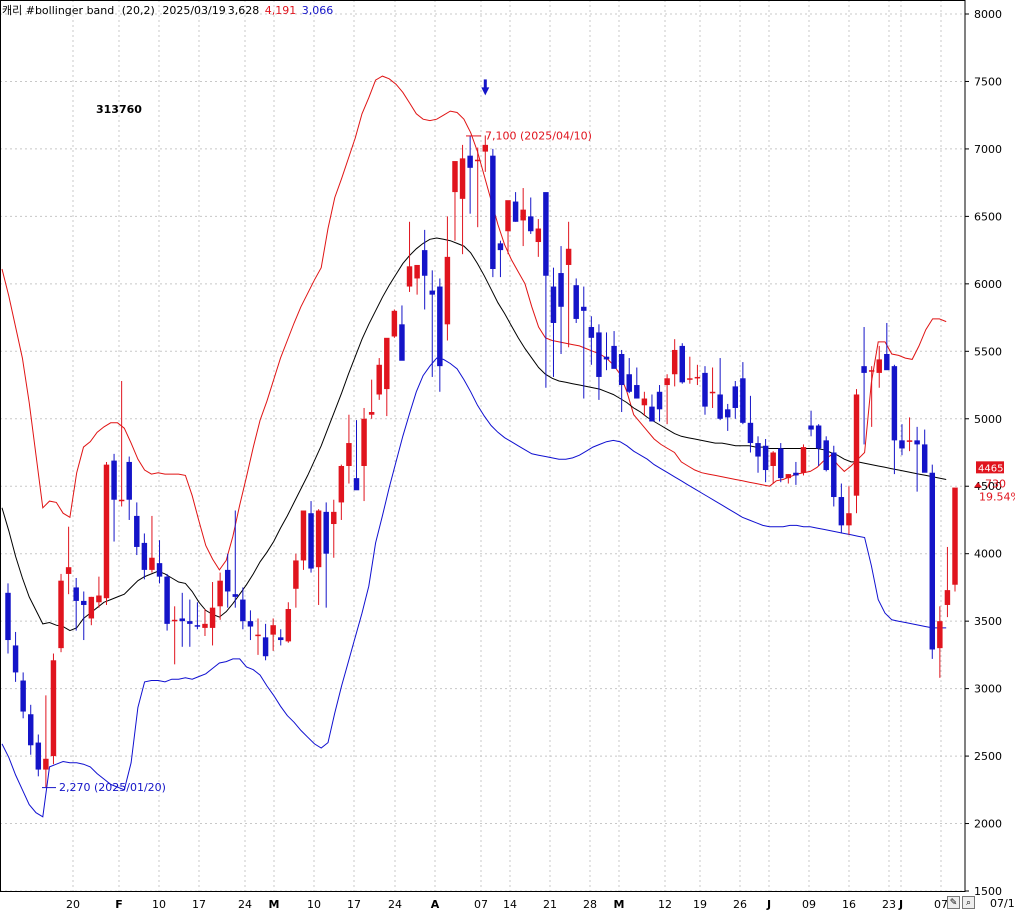  What do you see at coordinates (538, 135) in the screenshot?
I see `high-label: 7,100 (2025/04/10)` at bounding box center [538, 135].